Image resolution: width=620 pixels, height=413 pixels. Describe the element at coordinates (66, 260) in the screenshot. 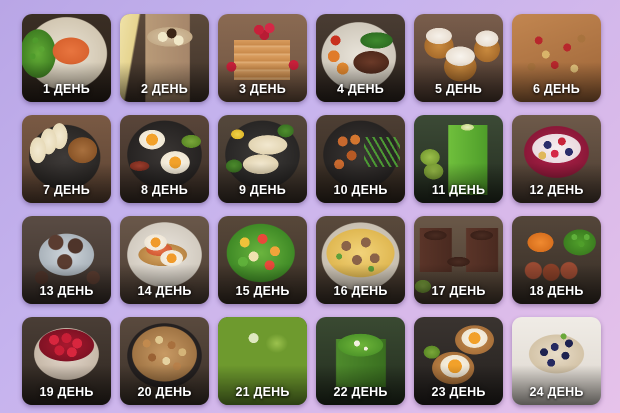

I see `day-card-13: 13 ДЕНЬ` at that location.